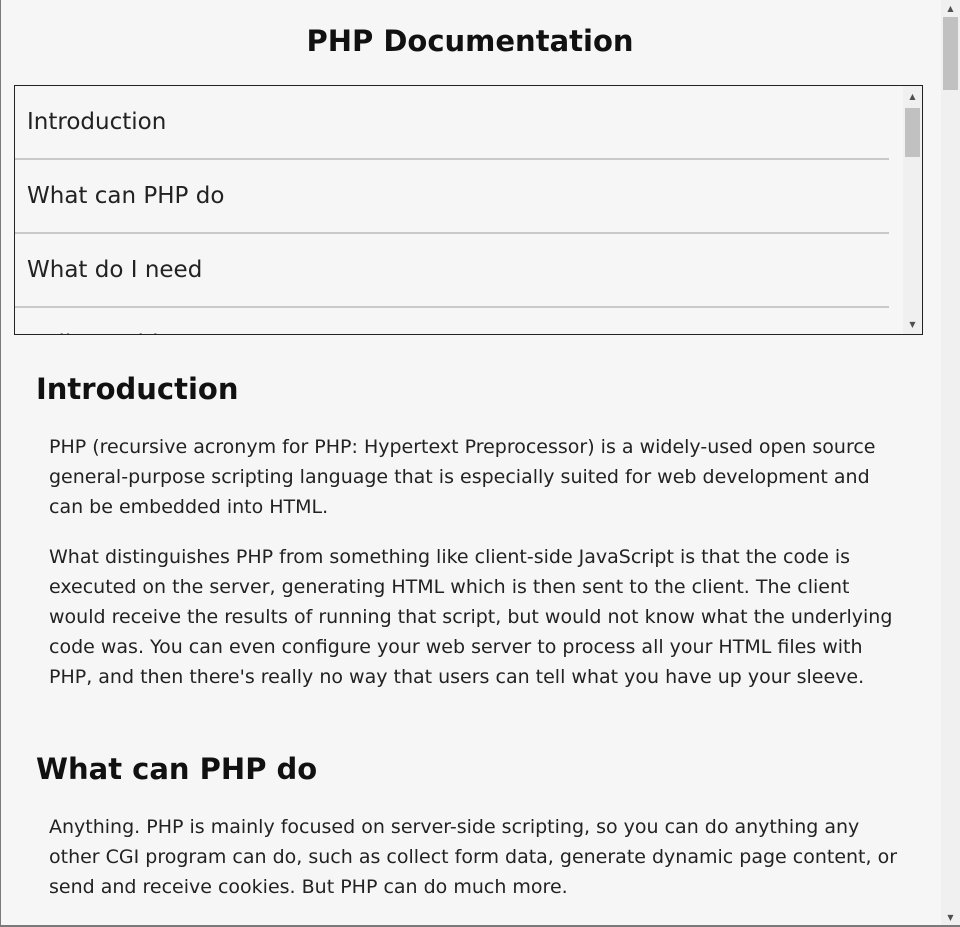 This screenshot has width=960, height=927. Describe the element at coordinates (0, 463) in the screenshot. I see `window-border-left` at that location.